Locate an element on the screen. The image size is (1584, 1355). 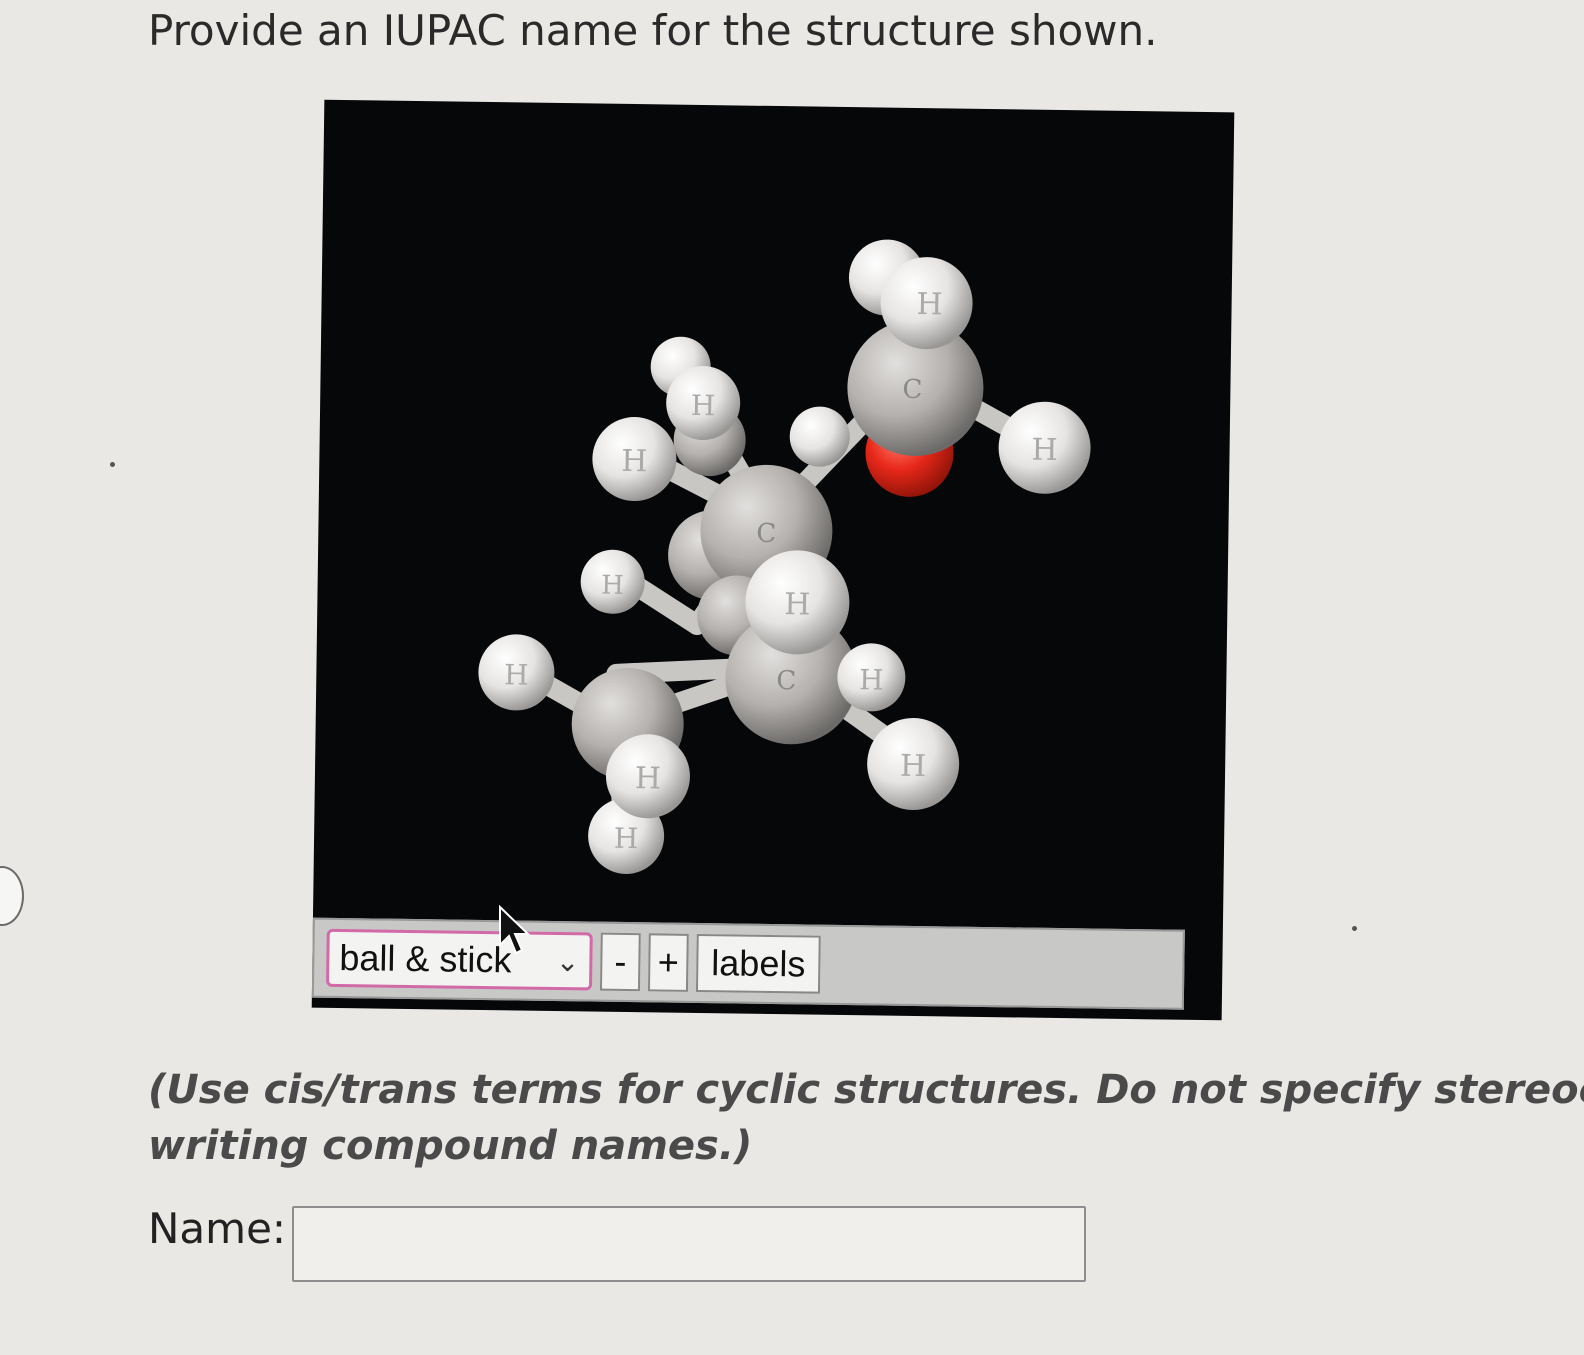
mouse-pointer-icon is located at coordinates (515, 930).